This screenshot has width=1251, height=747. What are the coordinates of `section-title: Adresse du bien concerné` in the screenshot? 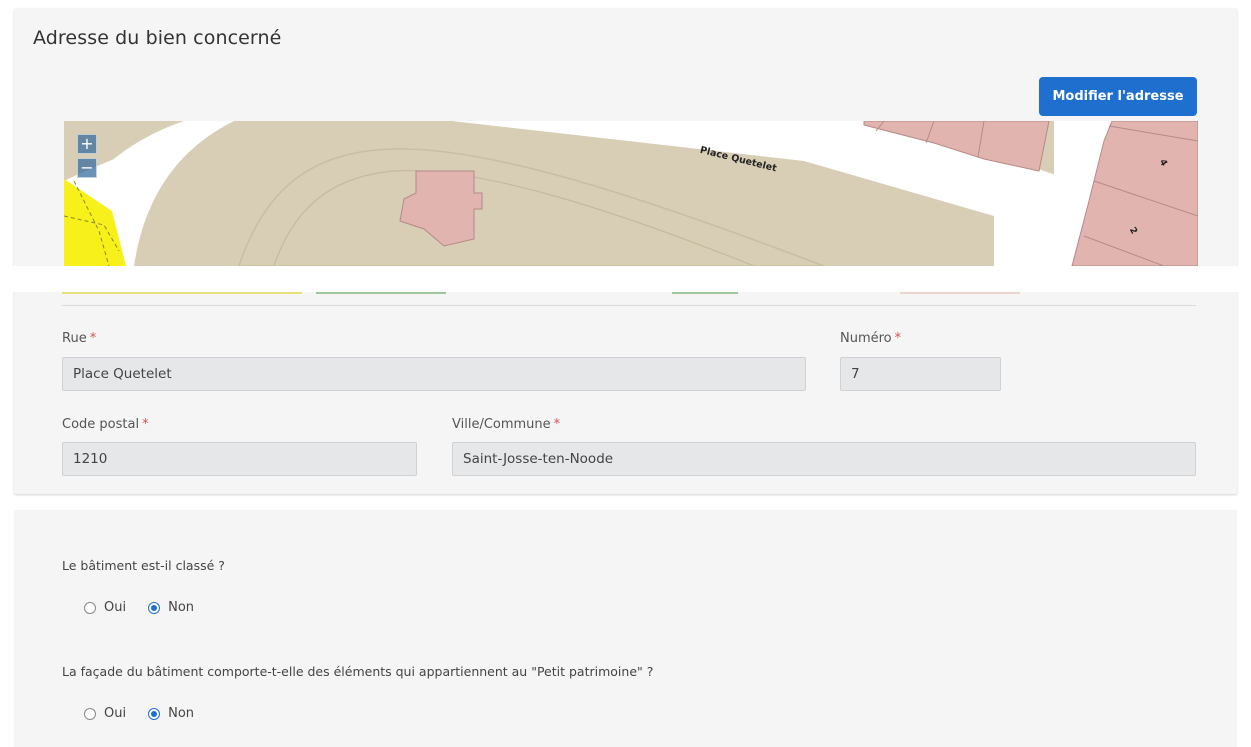 It's located at (157, 38).